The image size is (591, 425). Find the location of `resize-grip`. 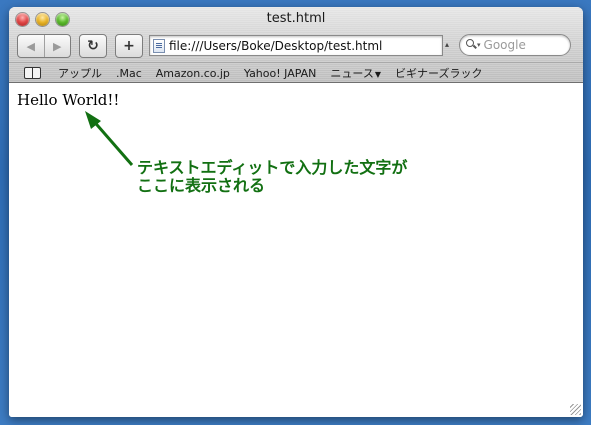

resize-grip is located at coordinates (575, 409).